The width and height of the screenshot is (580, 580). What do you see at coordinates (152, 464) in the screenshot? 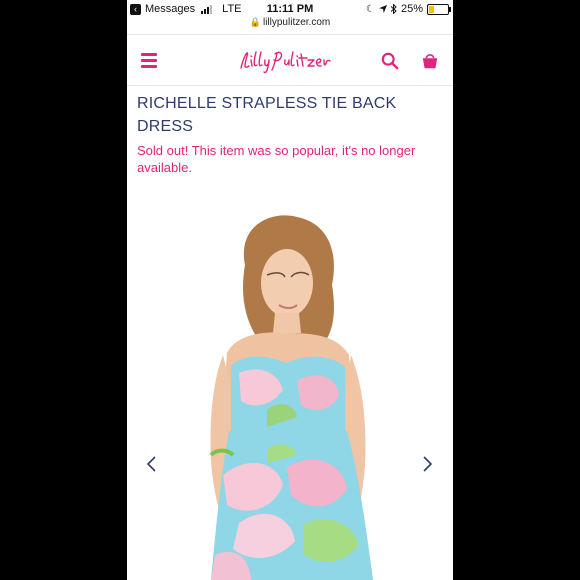
I see `chevron-left-icon` at bounding box center [152, 464].